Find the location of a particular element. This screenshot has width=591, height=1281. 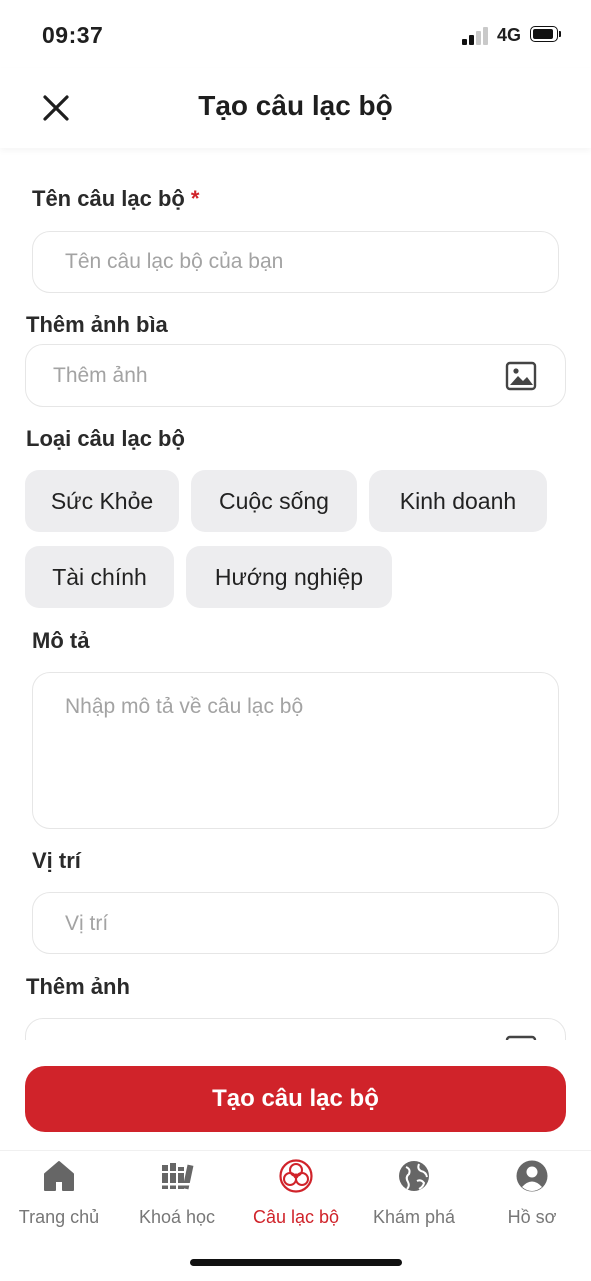

header: Tạo câu lạc bộ is located at coordinates (295, 108).